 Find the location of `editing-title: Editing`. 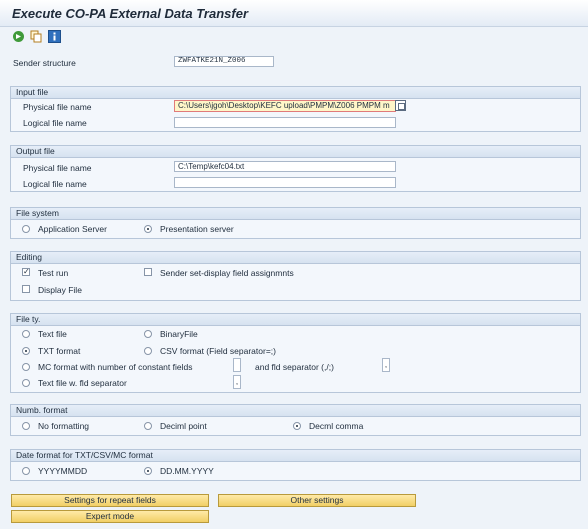

editing-title: Editing is located at coordinates (295, 258).